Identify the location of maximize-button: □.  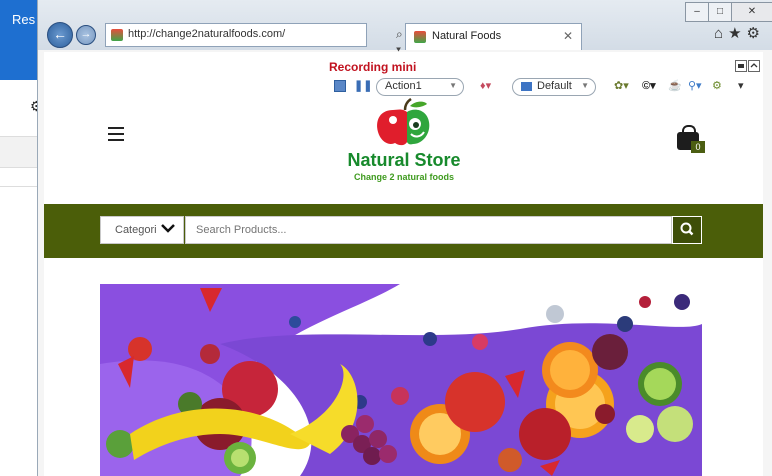
(720, 12).